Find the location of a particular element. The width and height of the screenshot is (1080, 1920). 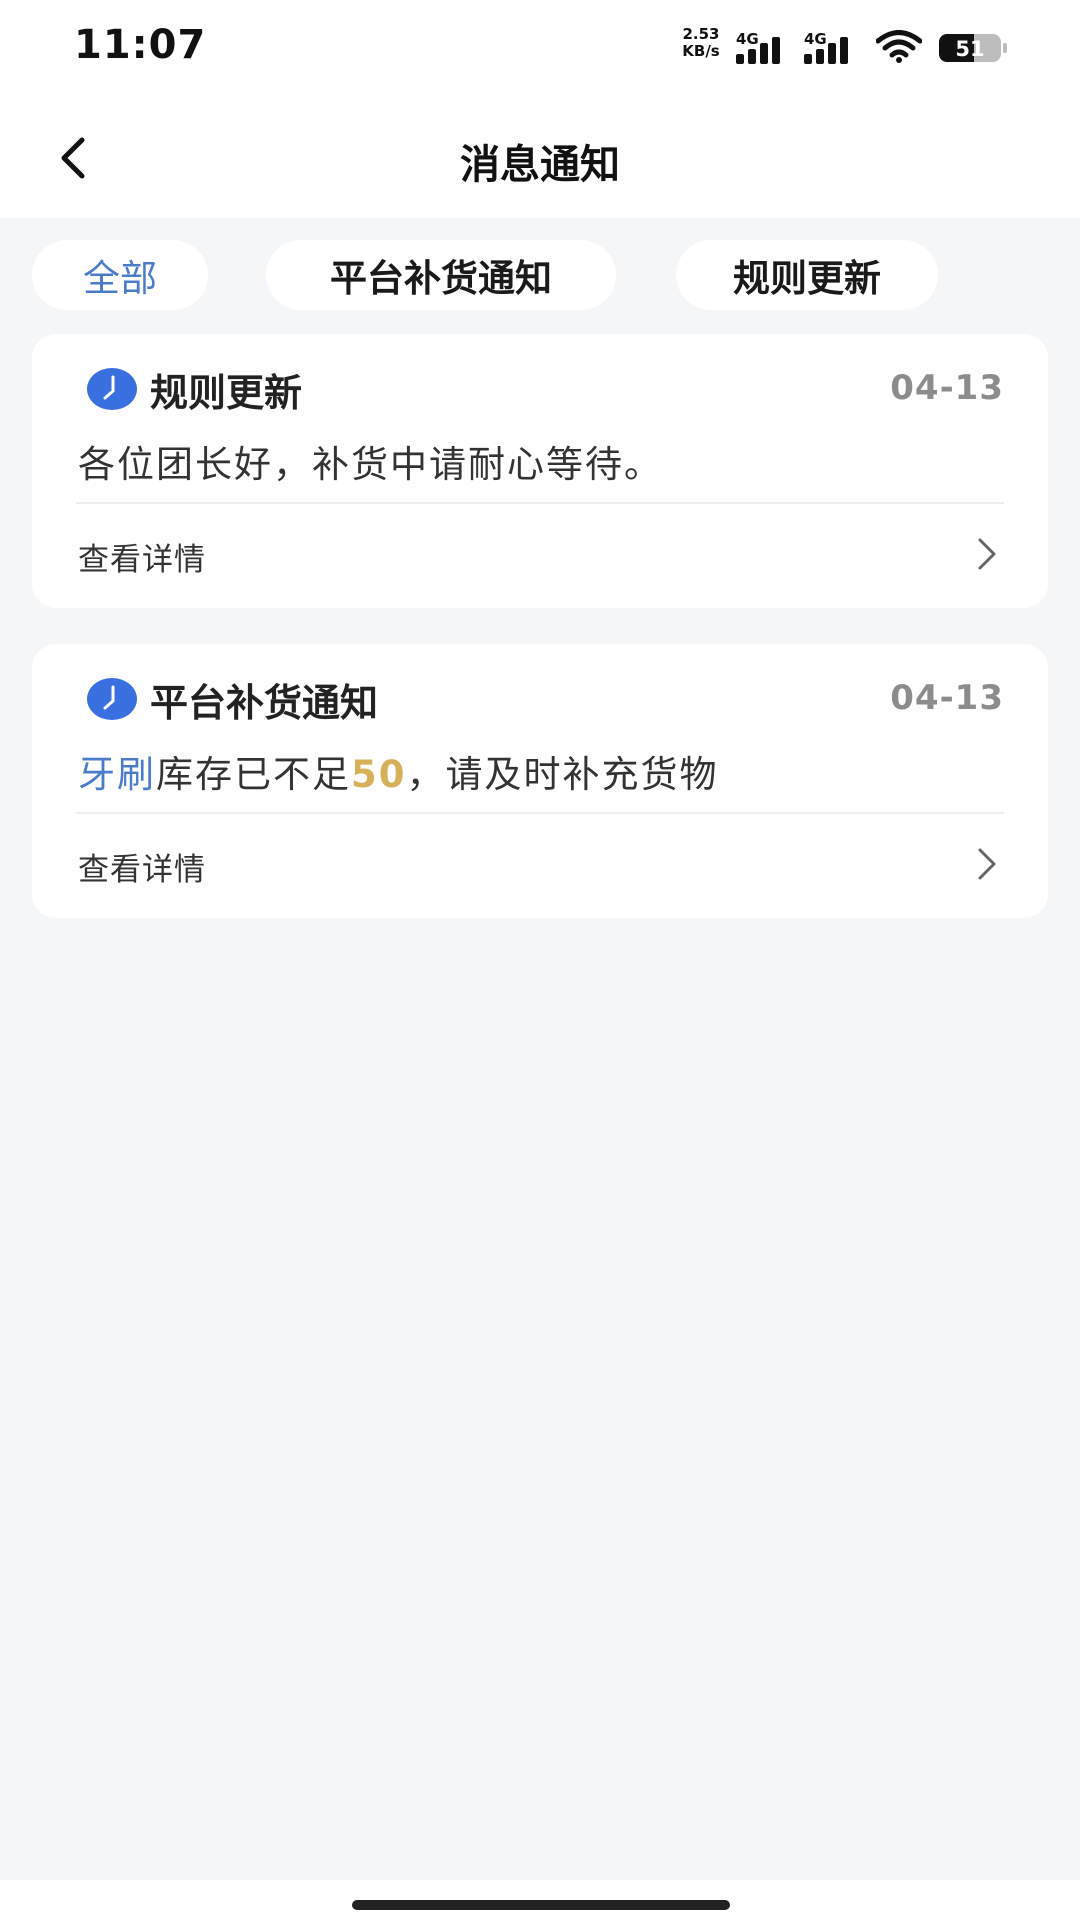

card-header: 规则更新 is located at coordinates (194, 389).